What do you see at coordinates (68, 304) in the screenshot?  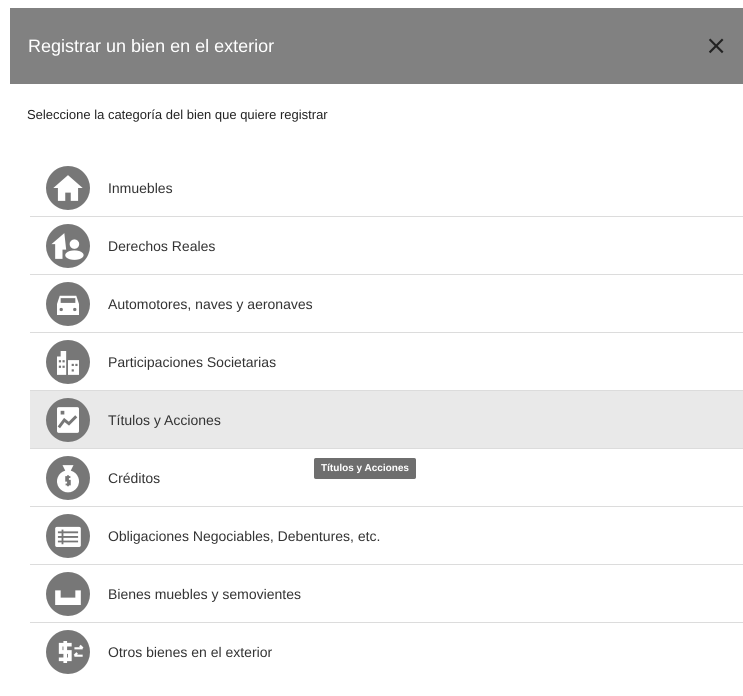 I see `car-icon` at bounding box center [68, 304].